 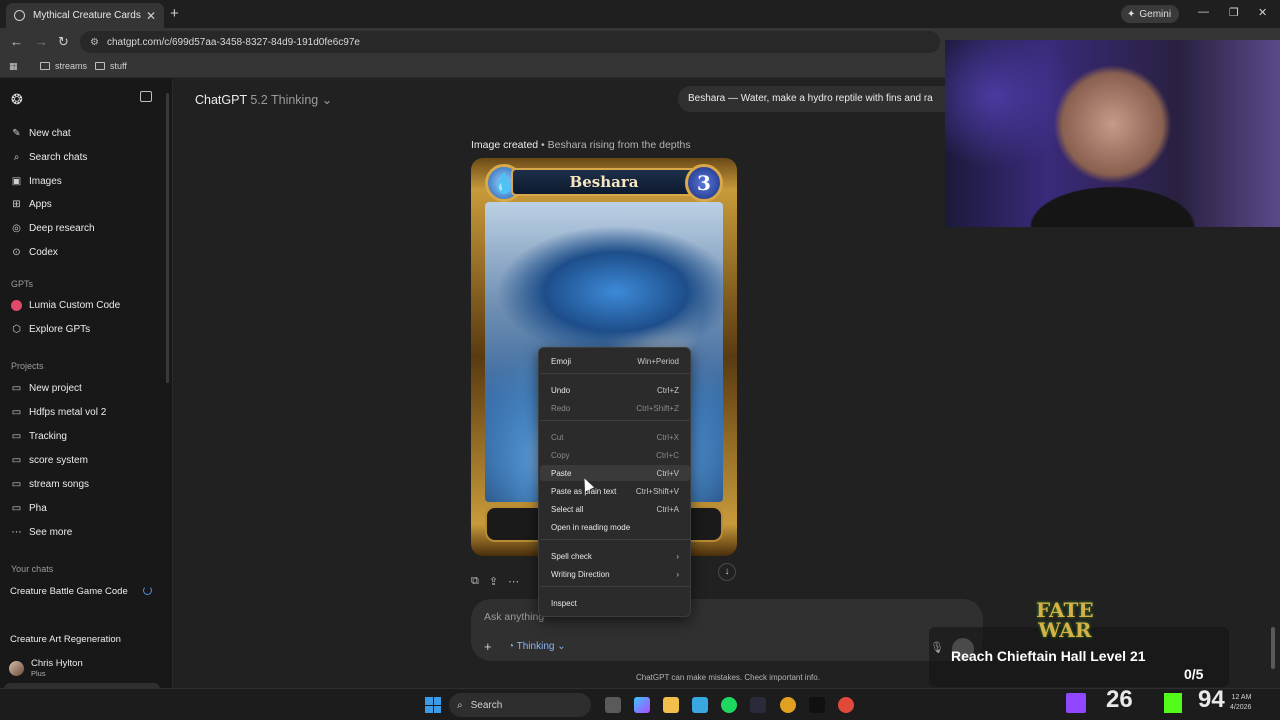 What do you see at coordinates (520, 705) in the screenshot?
I see `taskbar-search: ⌕ Search` at bounding box center [520, 705].